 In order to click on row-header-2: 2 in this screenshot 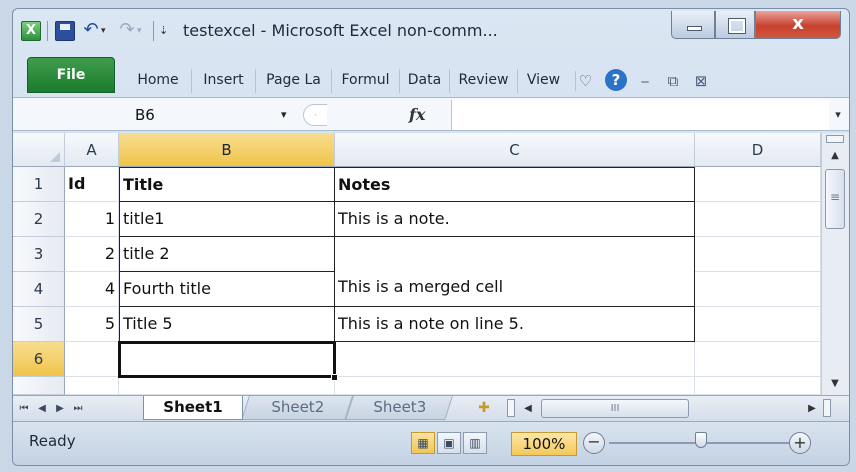, I will do `click(39, 219)`.